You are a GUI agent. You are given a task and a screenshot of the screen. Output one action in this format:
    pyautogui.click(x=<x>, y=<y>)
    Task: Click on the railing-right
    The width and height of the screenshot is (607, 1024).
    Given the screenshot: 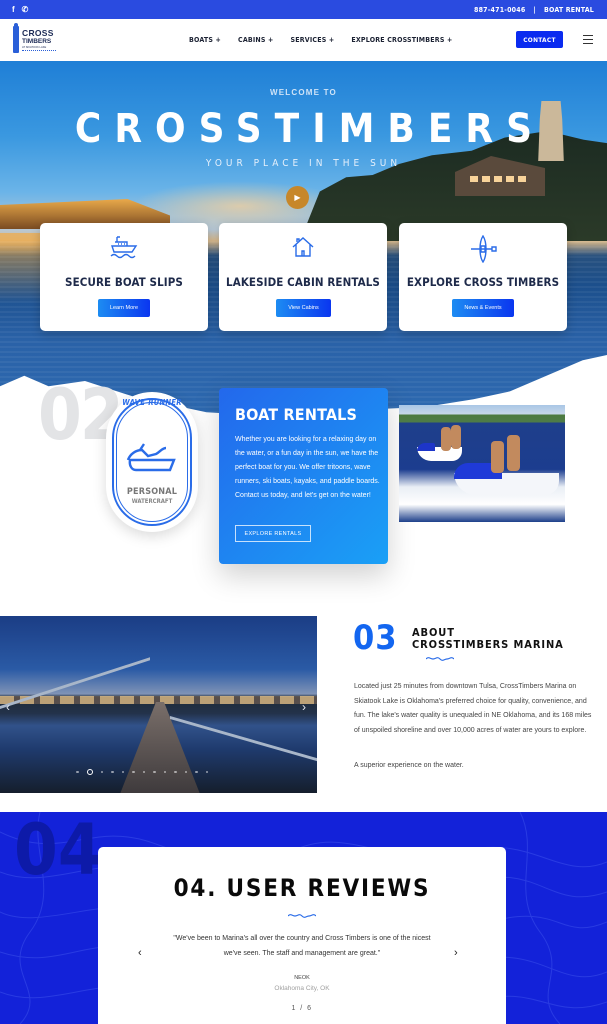 What is the action you would take?
    pyautogui.click(x=243, y=754)
    